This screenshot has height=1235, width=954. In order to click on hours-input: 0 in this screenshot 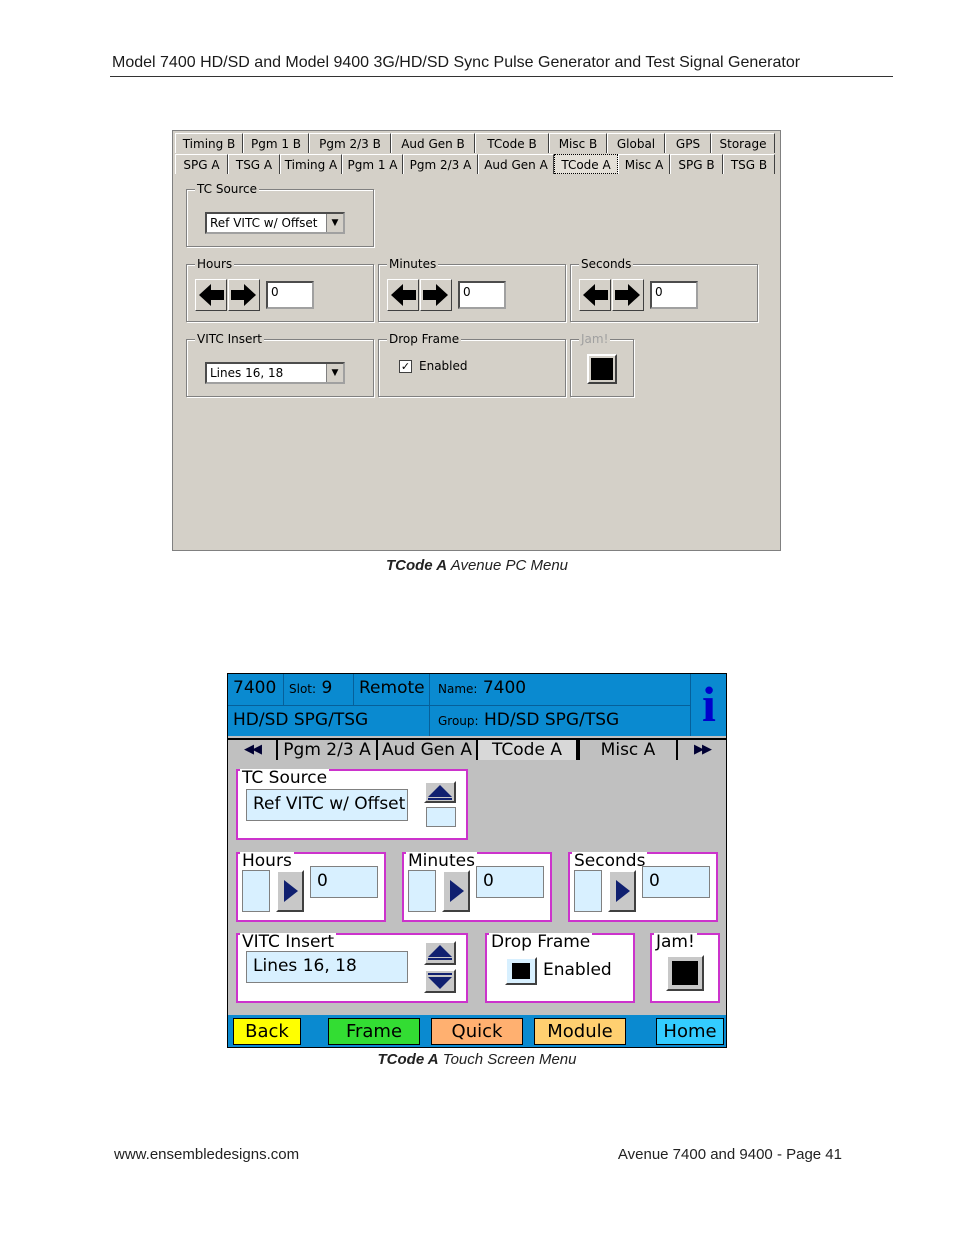, I will do `click(290, 295)`.